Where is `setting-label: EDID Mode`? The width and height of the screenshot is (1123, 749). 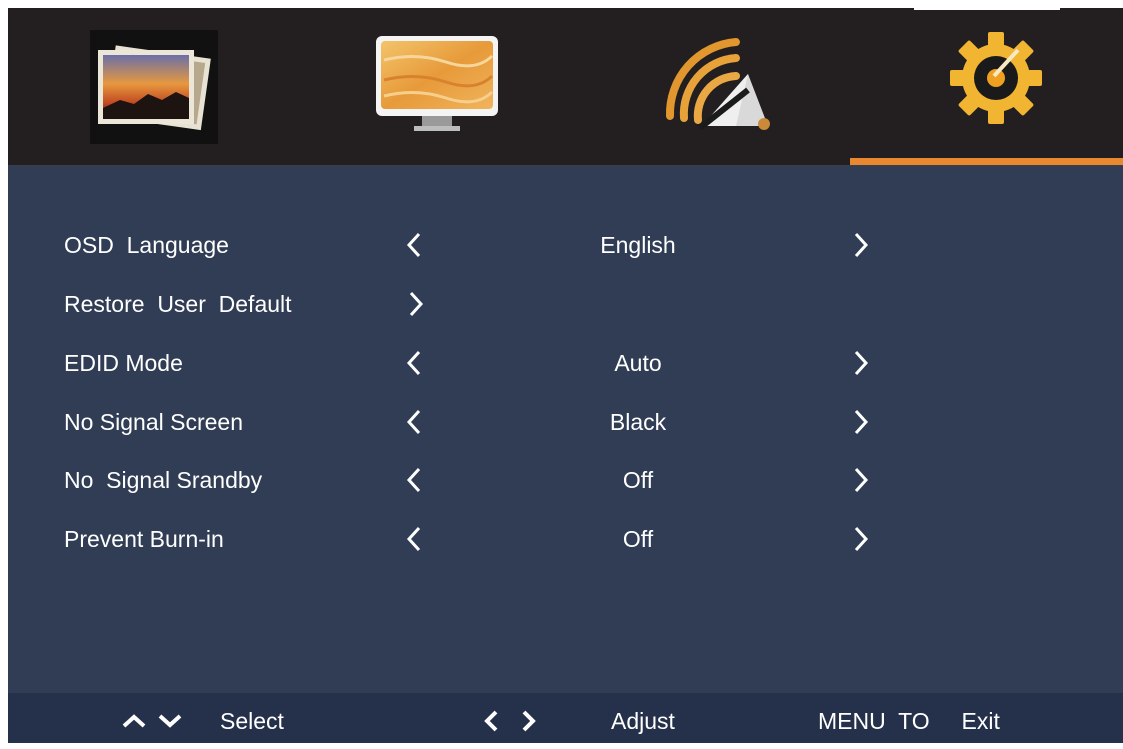 setting-label: EDID Mode is located at coordinates (123, 363).